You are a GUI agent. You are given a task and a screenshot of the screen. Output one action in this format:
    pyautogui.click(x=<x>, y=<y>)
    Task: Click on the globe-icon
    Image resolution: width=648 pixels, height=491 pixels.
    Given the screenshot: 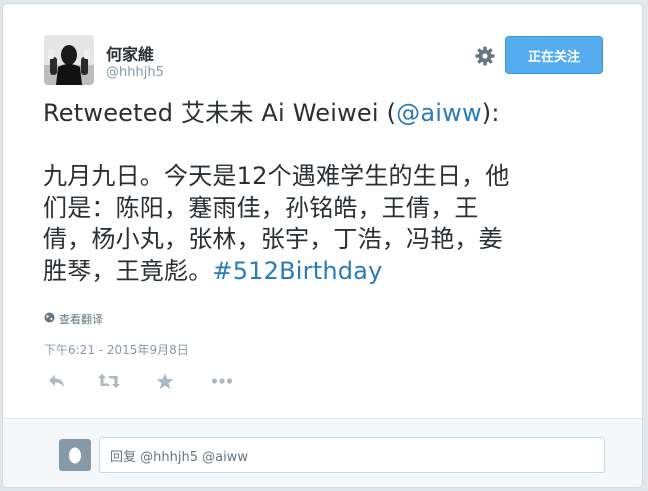 What is the action you would take?
    pyautogui.click(x=49, y=319)
    